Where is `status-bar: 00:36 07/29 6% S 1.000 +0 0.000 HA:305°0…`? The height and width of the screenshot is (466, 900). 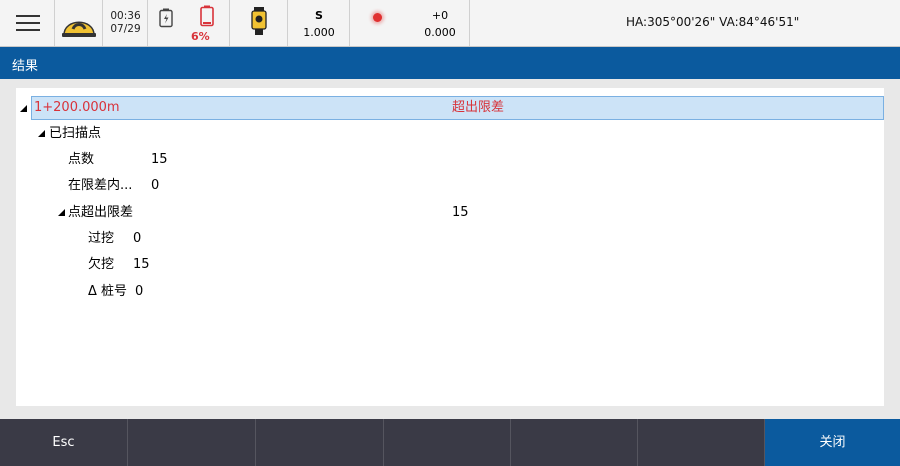
status-bar: 00:36 07/29 6% S 1.000 +0 0.000 HA:305°0… is located at coordinates (450, 23).